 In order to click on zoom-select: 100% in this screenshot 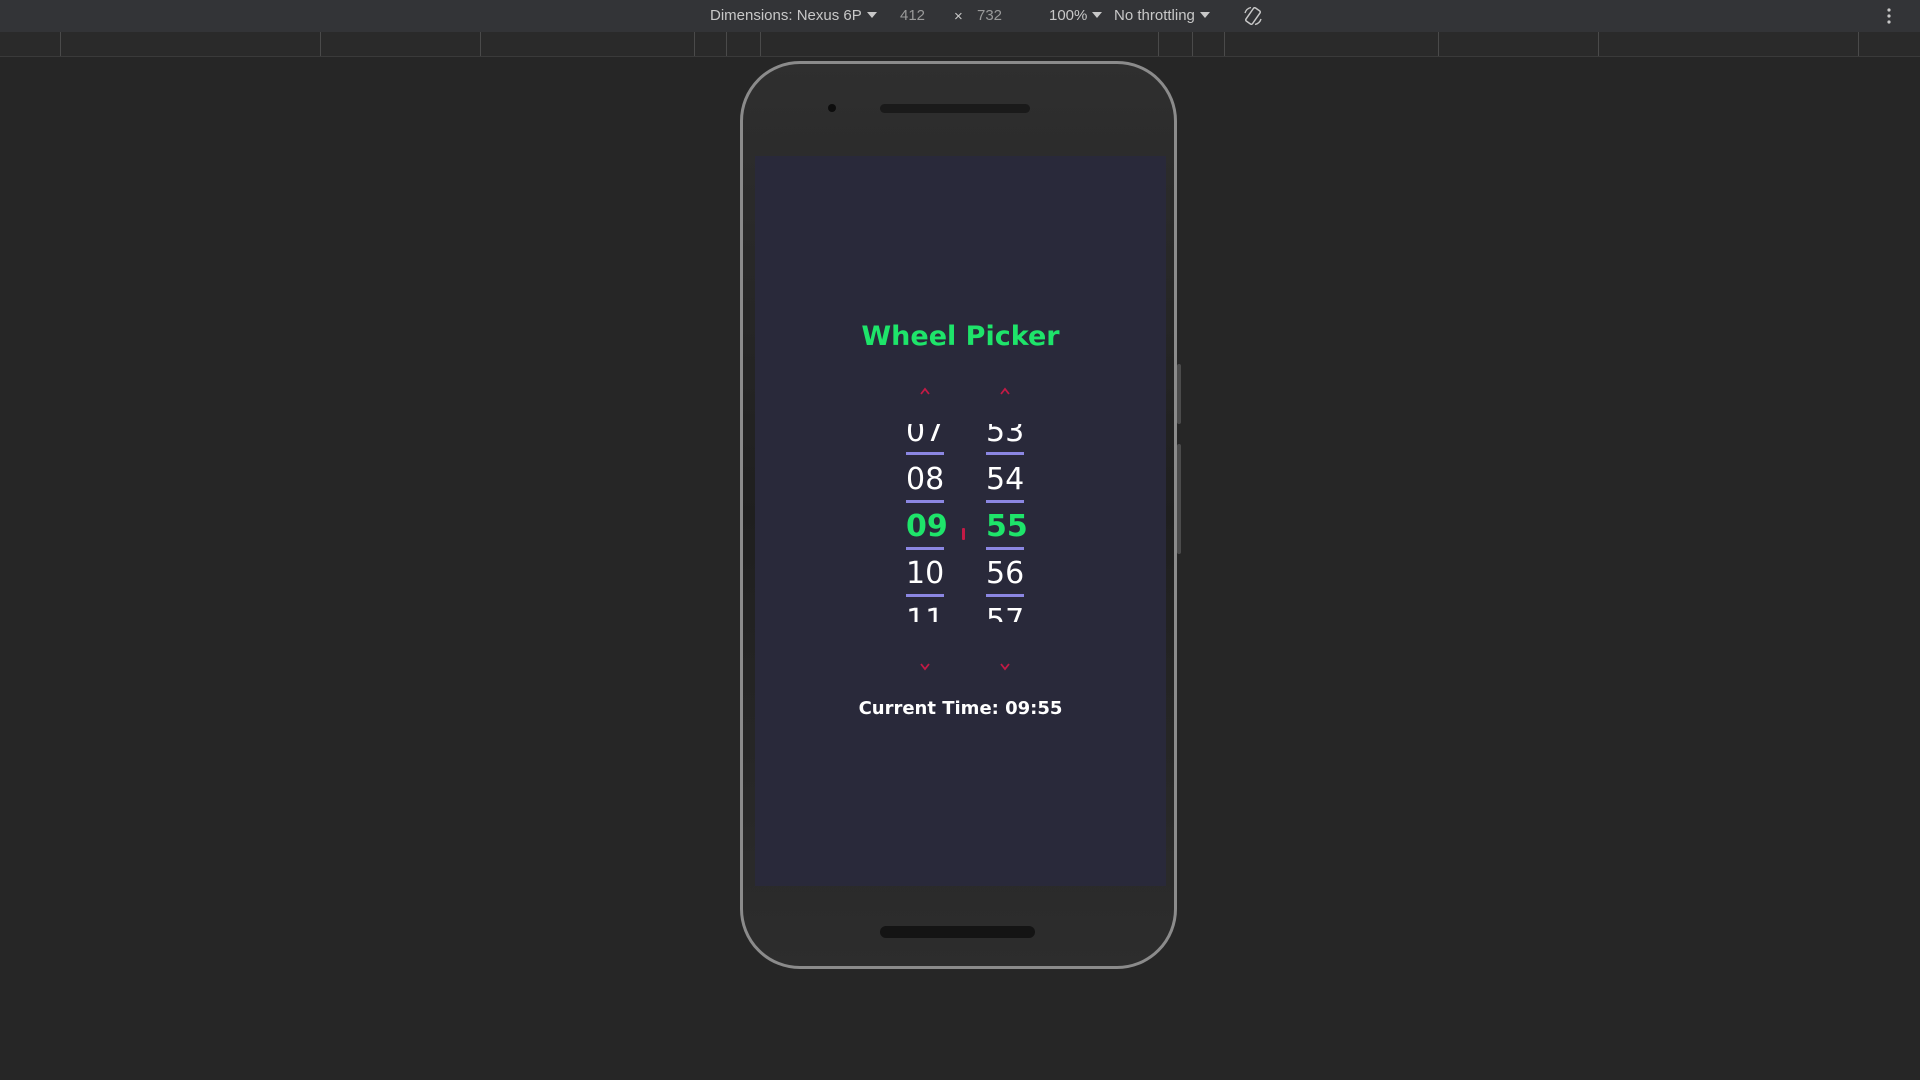, I will do `click(1076, 15)`.